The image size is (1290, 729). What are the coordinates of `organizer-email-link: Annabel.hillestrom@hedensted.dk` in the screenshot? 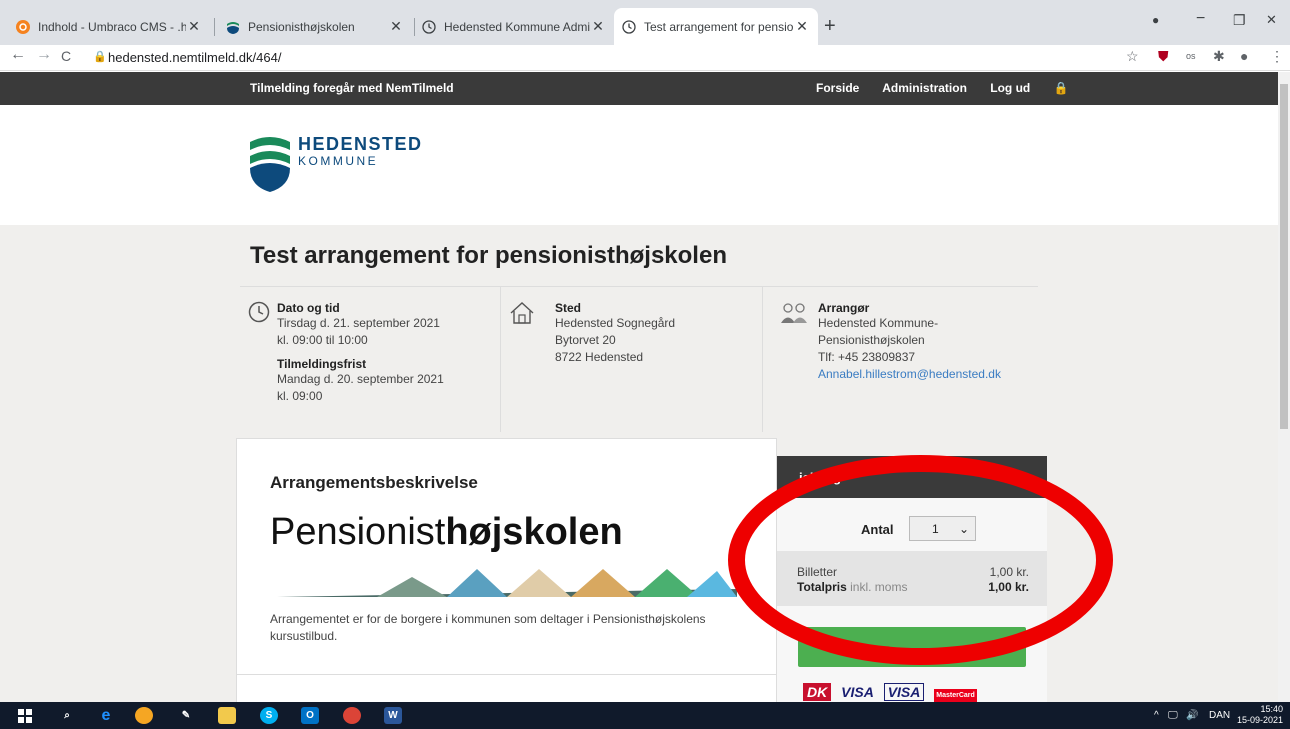 It's located at (909, 374).